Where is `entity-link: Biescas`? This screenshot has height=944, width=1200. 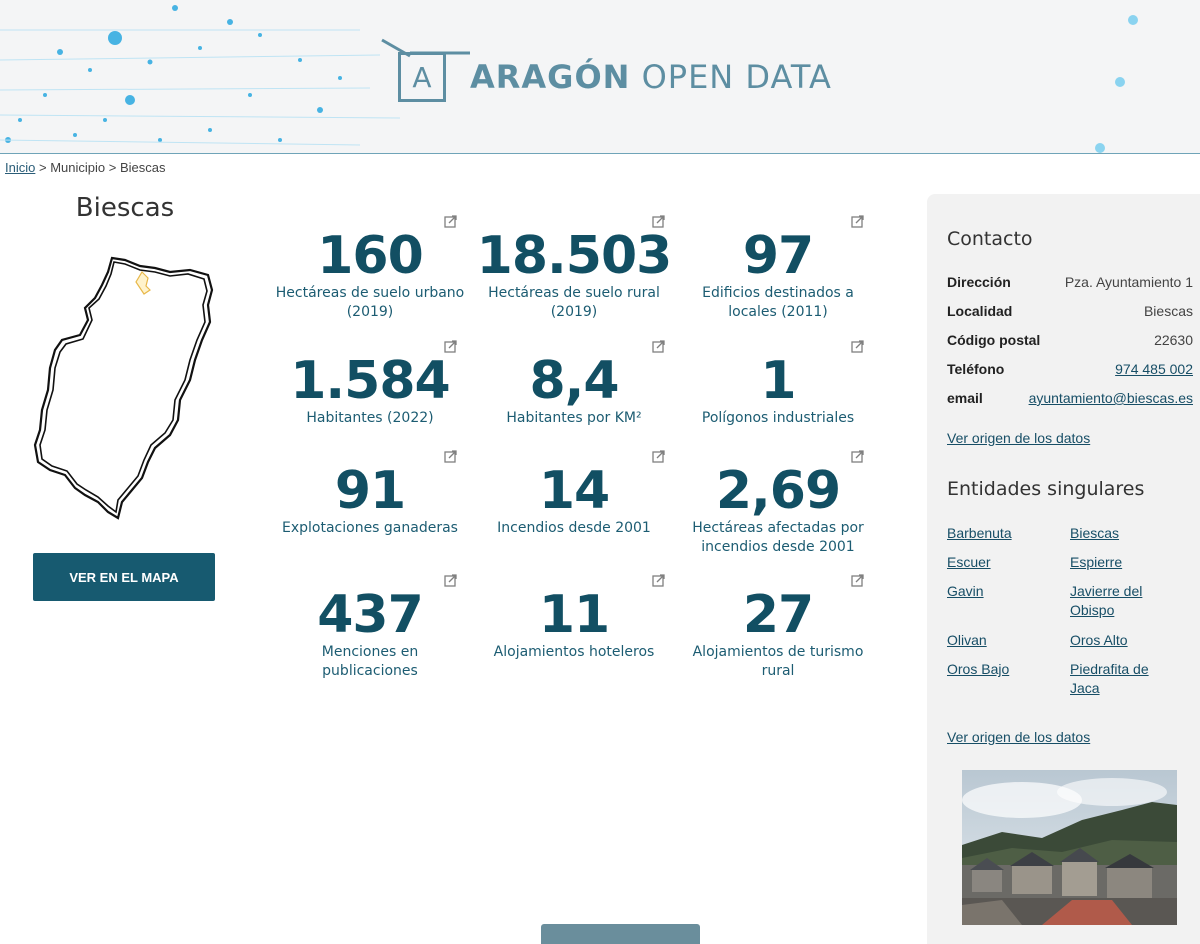
entity-link: Biescas is located at coordinates (1125, 533).